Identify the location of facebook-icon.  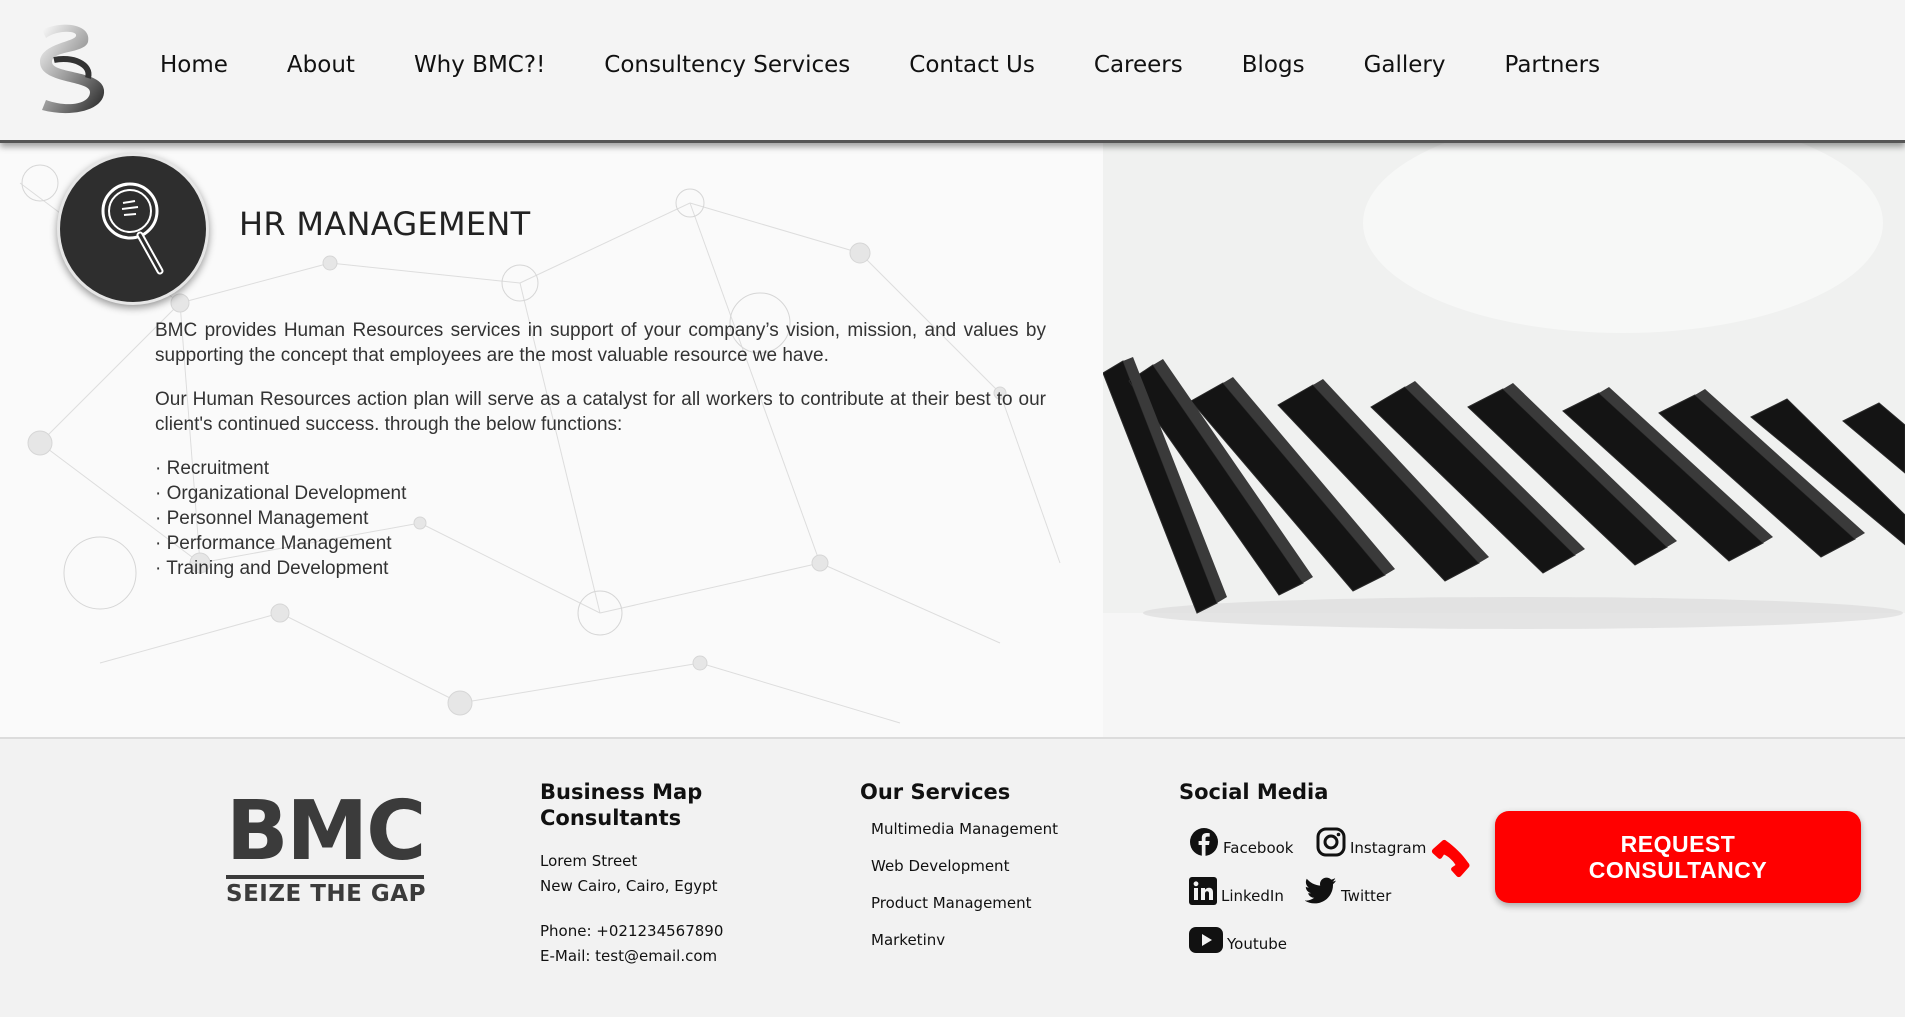
(1204, 842).